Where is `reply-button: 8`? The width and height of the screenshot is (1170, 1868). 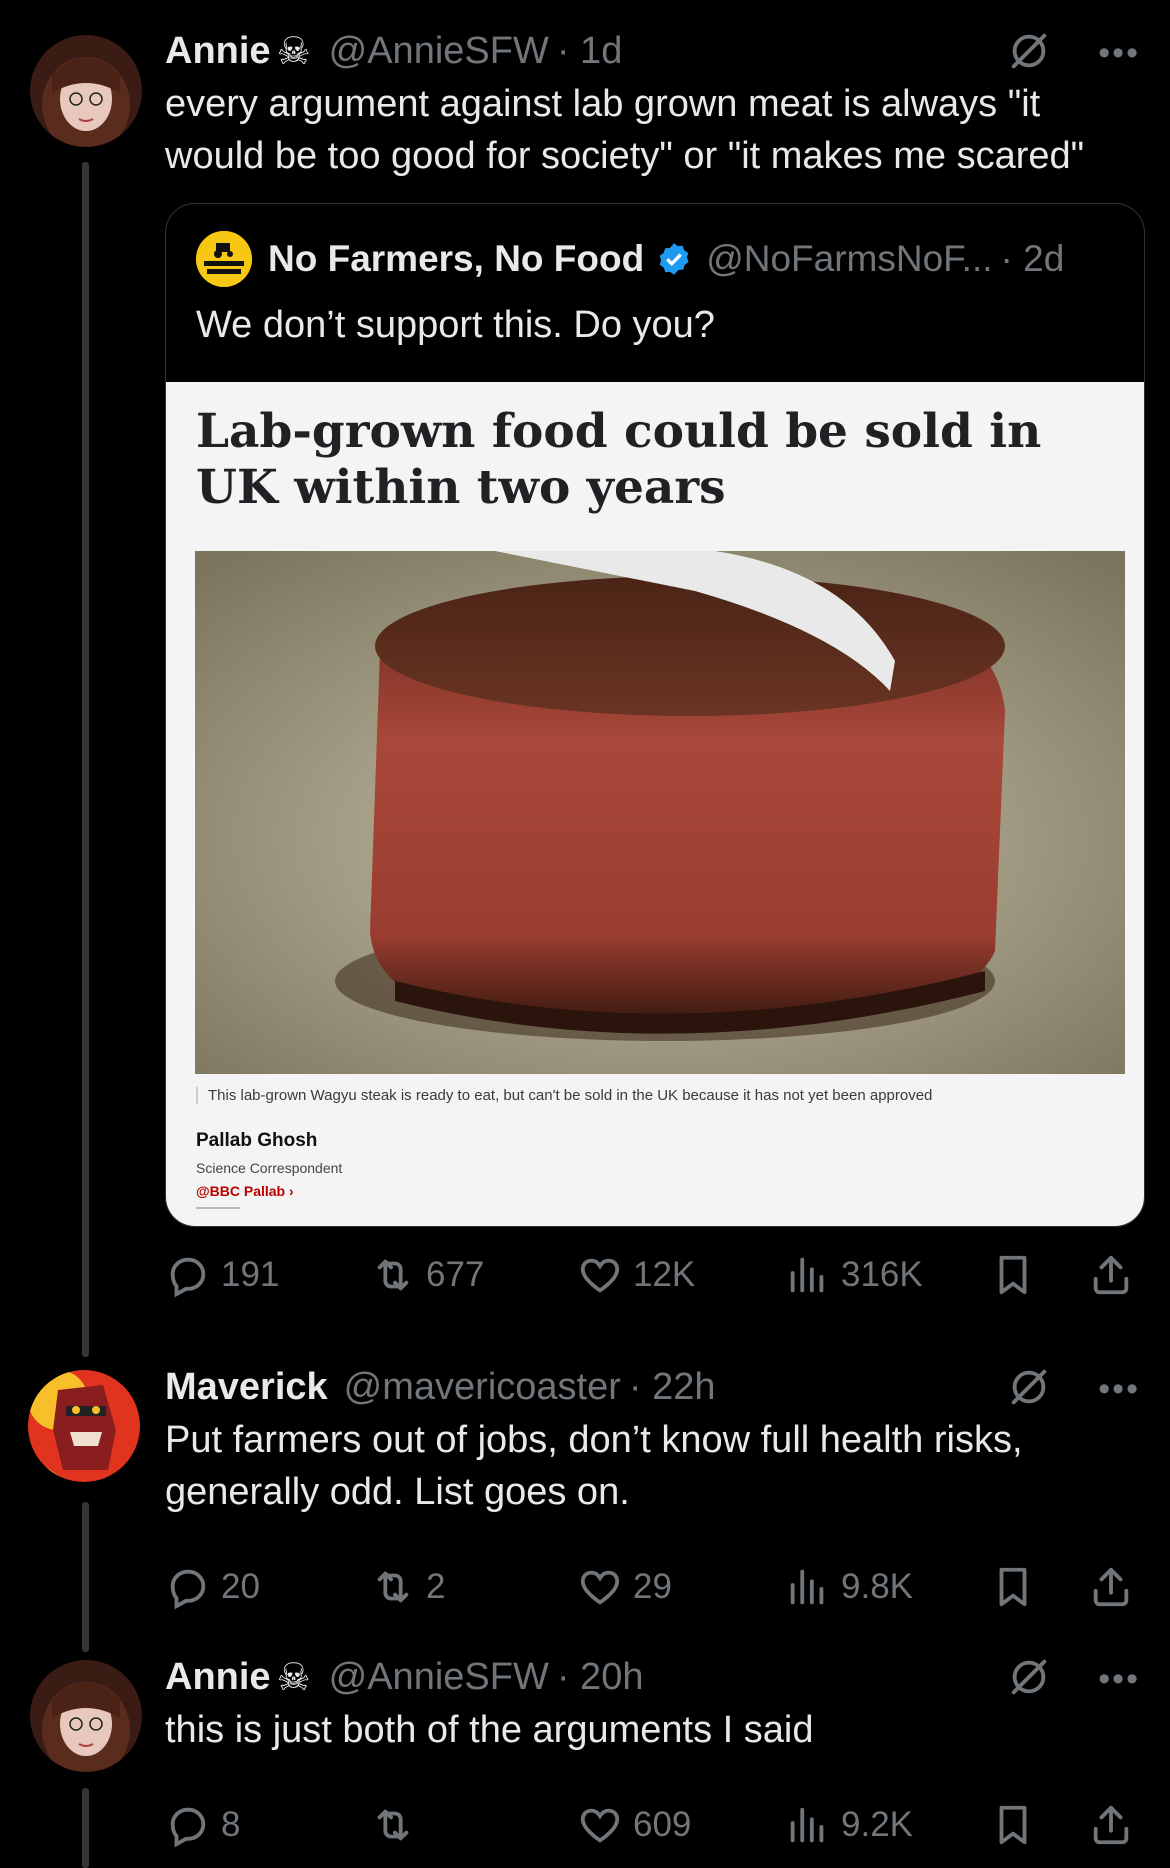
reply-button: 8 is located at coordinates (202, 1825).